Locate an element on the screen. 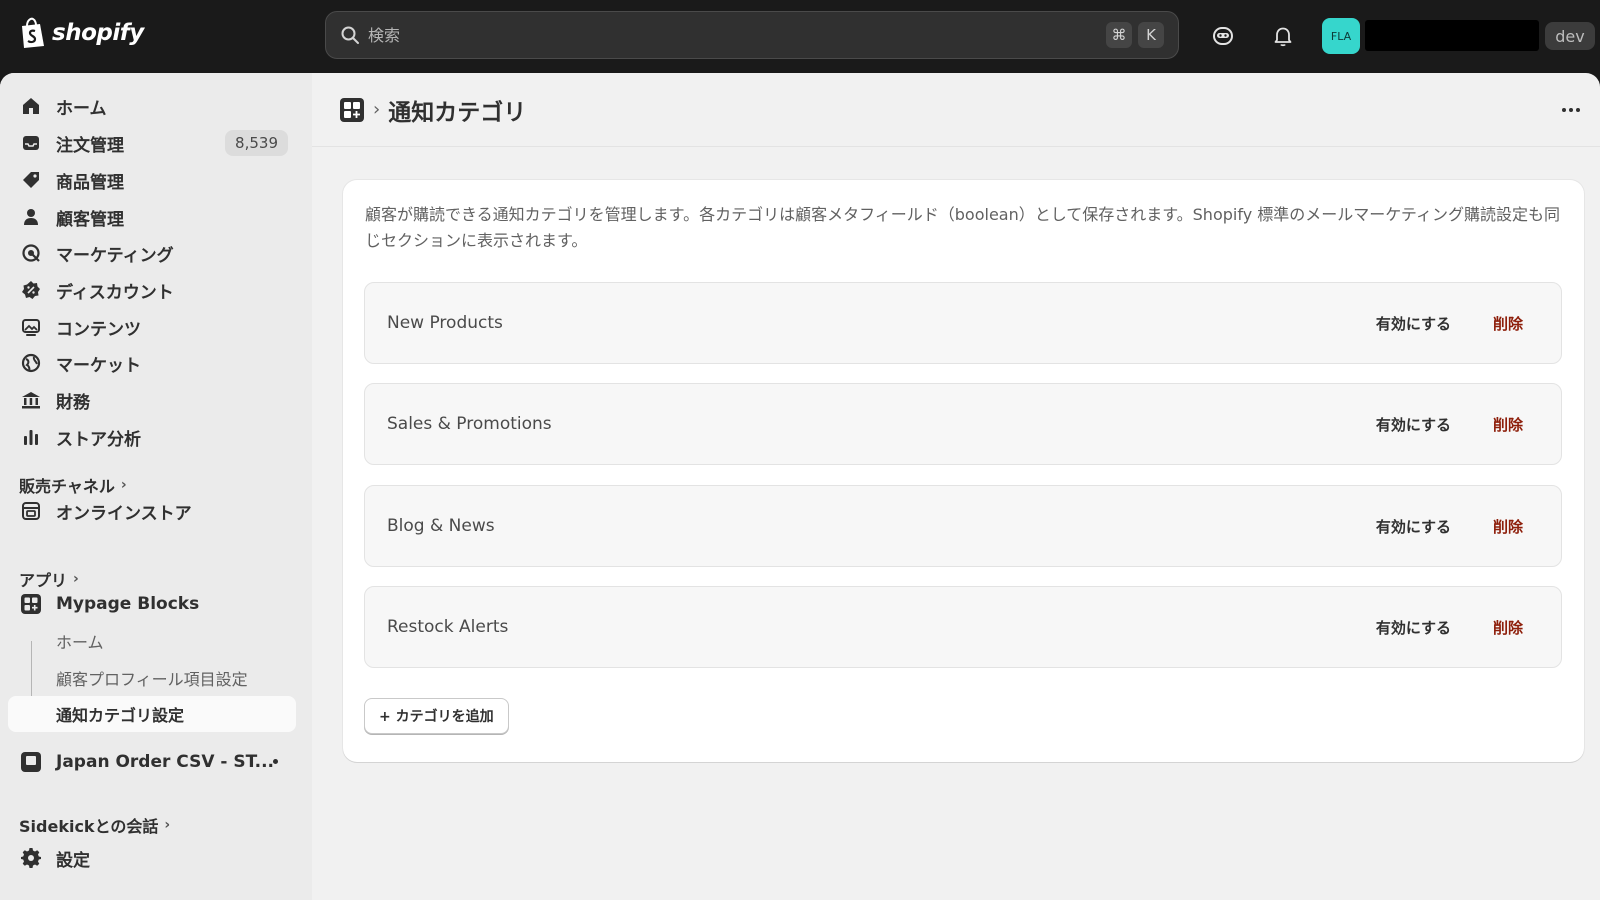 This screenshot has width=1600, height=900. sidebar-item-label: コンテンツ is located at coordinates (98, 329).